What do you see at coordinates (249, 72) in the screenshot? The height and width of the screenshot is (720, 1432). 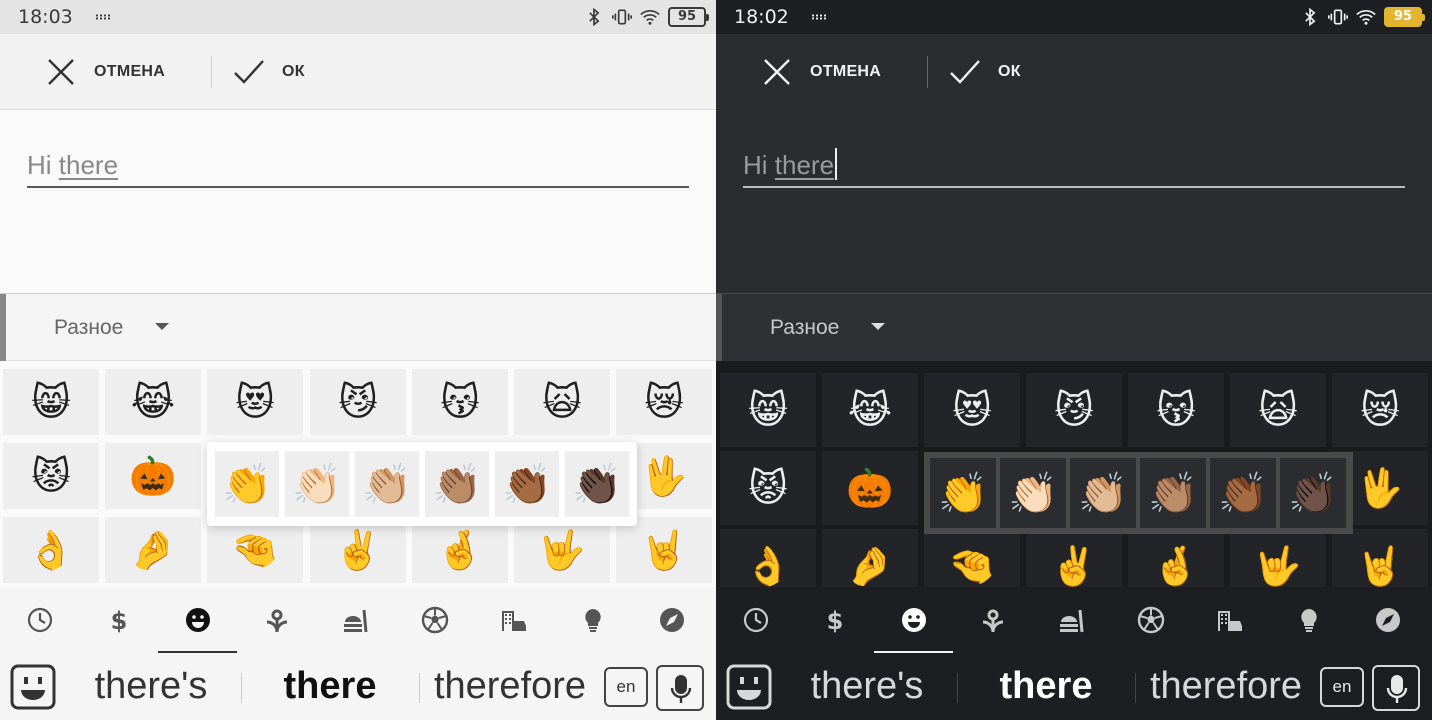 I see `check-icon` at bounding box center [249, 72].